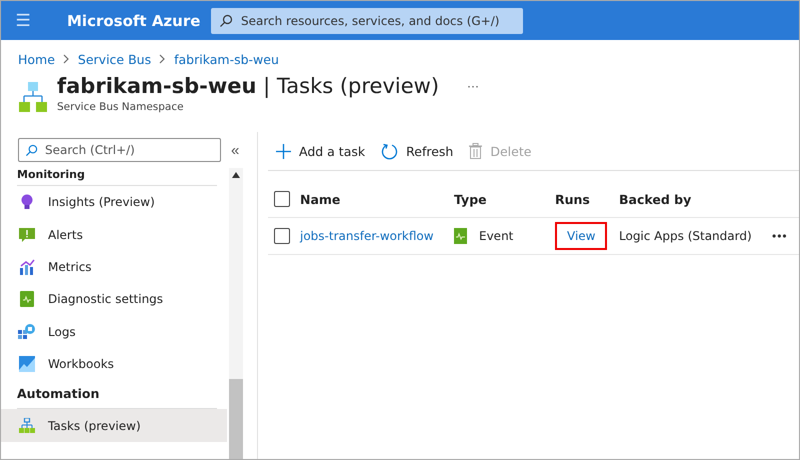  I want to click on sidebar-item: Alerts, so click(122, 234).